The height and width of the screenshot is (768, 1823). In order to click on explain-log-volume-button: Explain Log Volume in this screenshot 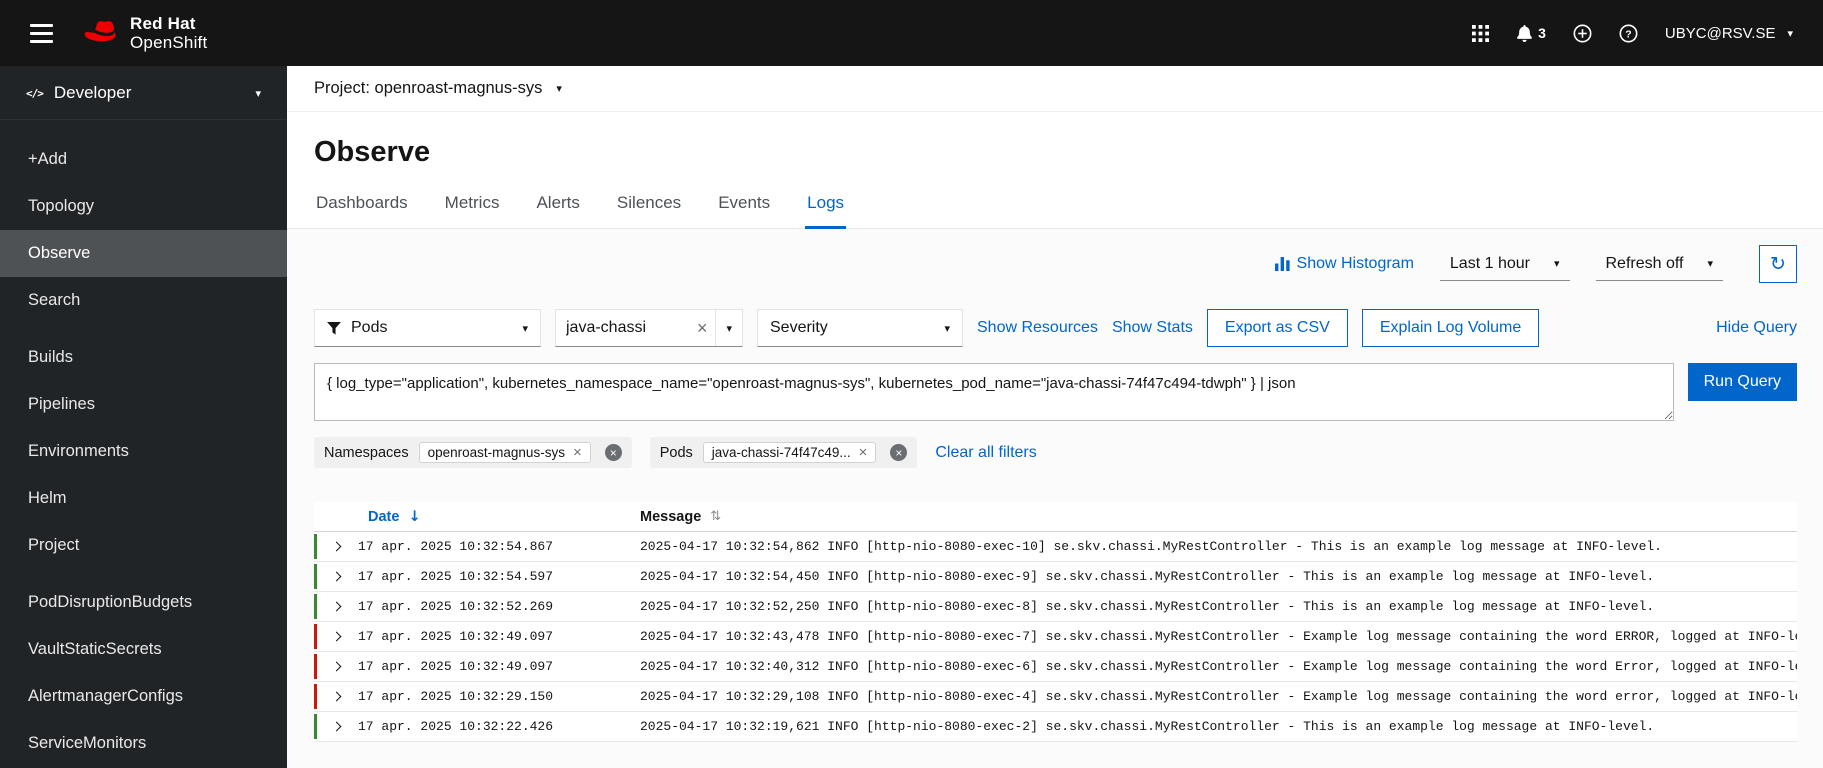, I will do `click(1450, 328)`.